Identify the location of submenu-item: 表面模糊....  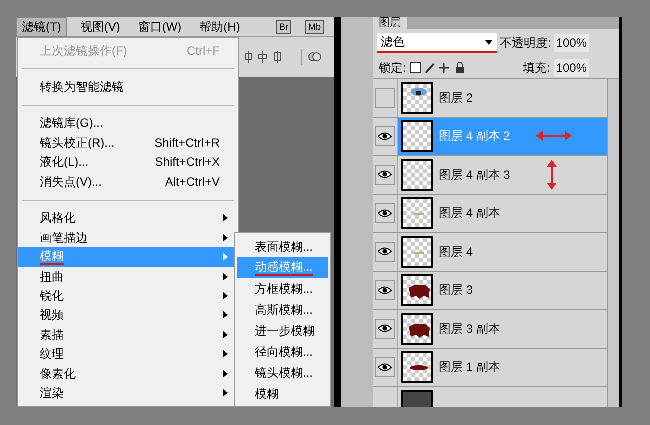
(282, 246).